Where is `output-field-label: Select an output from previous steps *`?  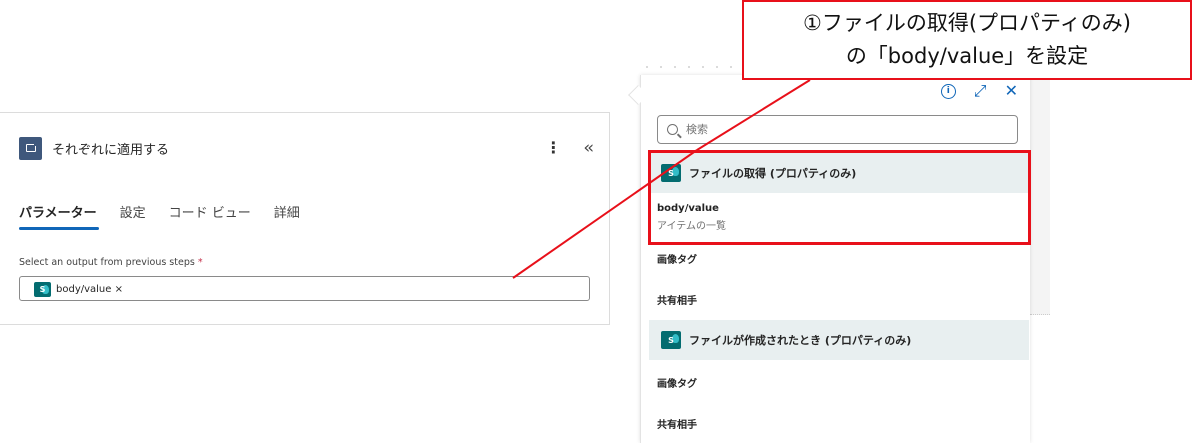 output-field-label: Select an output from previous steps * is located at coordinates (111, 262).